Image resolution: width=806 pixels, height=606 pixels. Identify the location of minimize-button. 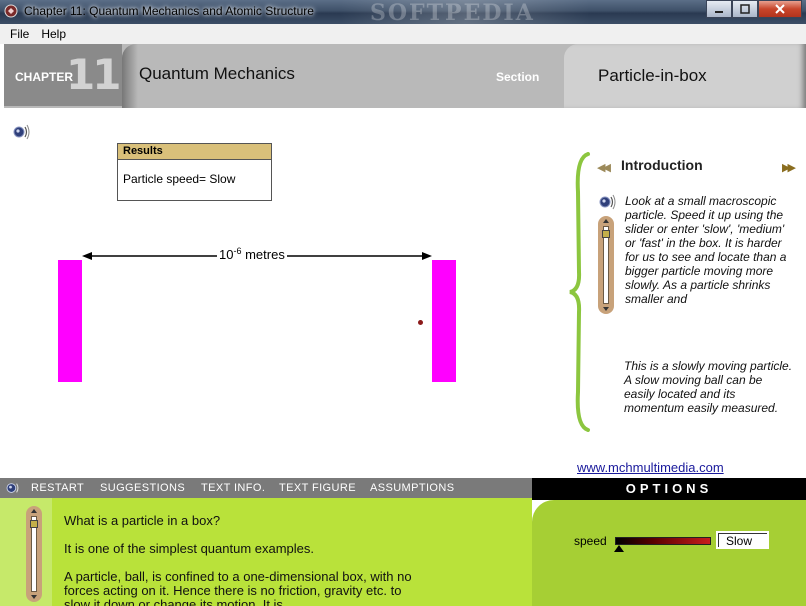
(719, 9).